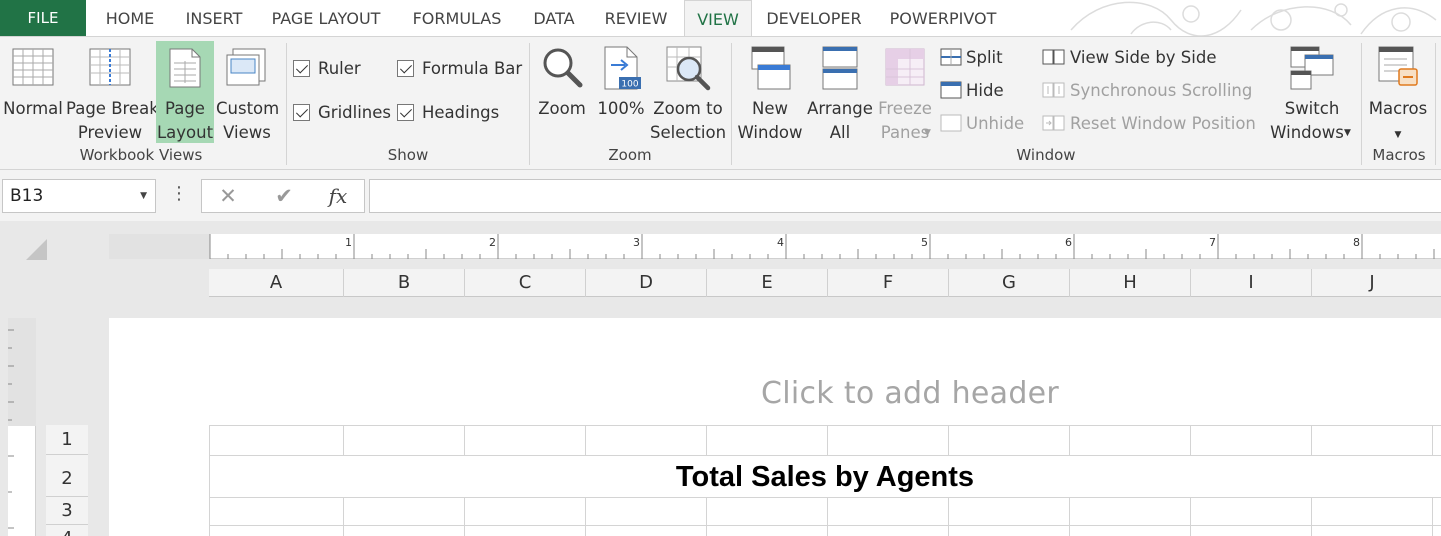  Describe the element at coordinates (472, 68) in the screenshot. I see `formula-bar-label: Formula Bar` at that location.